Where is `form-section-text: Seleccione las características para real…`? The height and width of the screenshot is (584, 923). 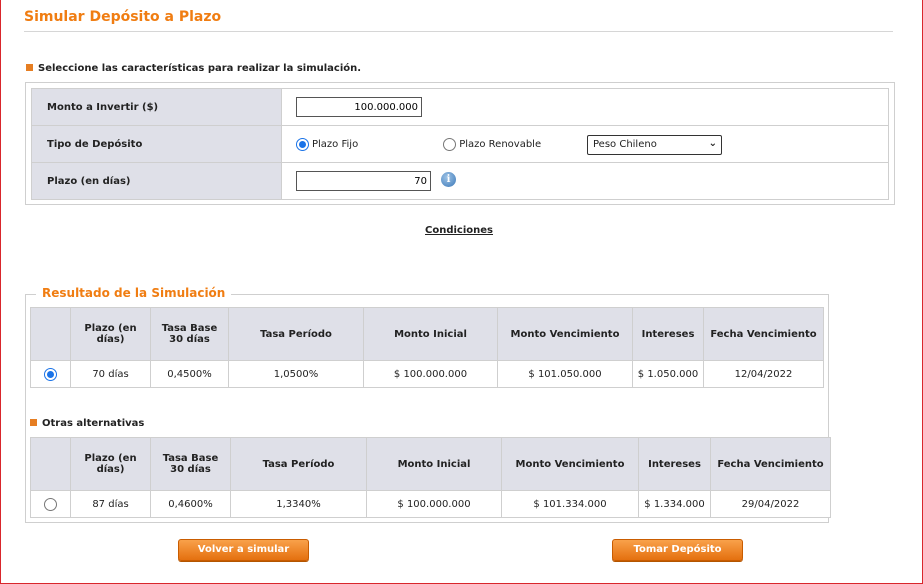
form-section-text: Seleccione las características para real… is located at coordinates (200, 68).